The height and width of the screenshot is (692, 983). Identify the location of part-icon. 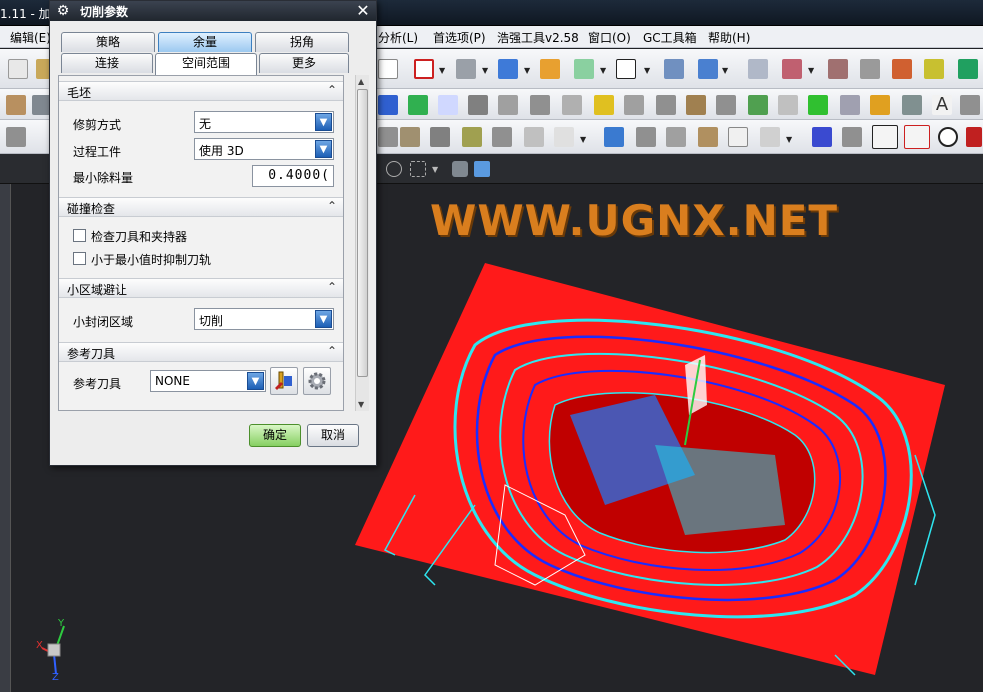
(16, 105).